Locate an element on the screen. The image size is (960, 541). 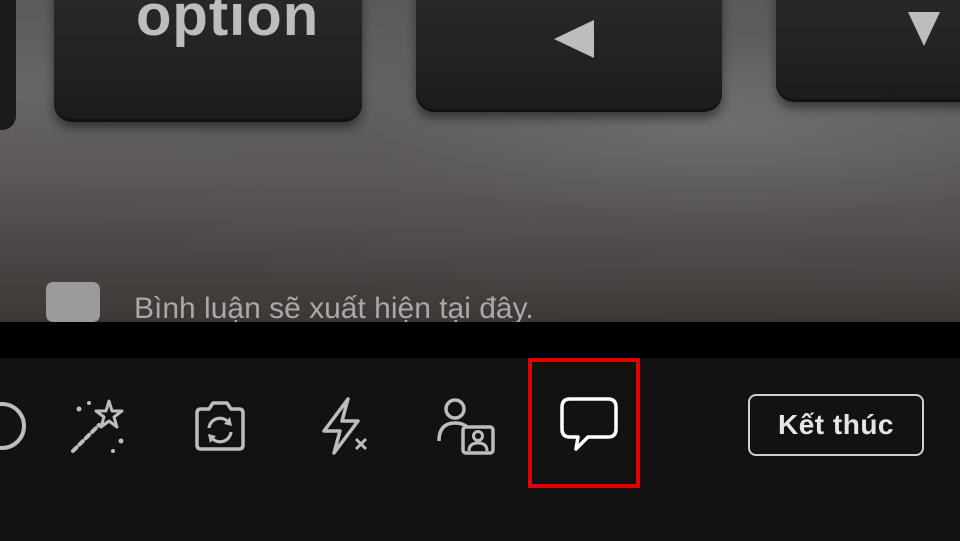
add-guest-button is located at coordinates (466, 426).